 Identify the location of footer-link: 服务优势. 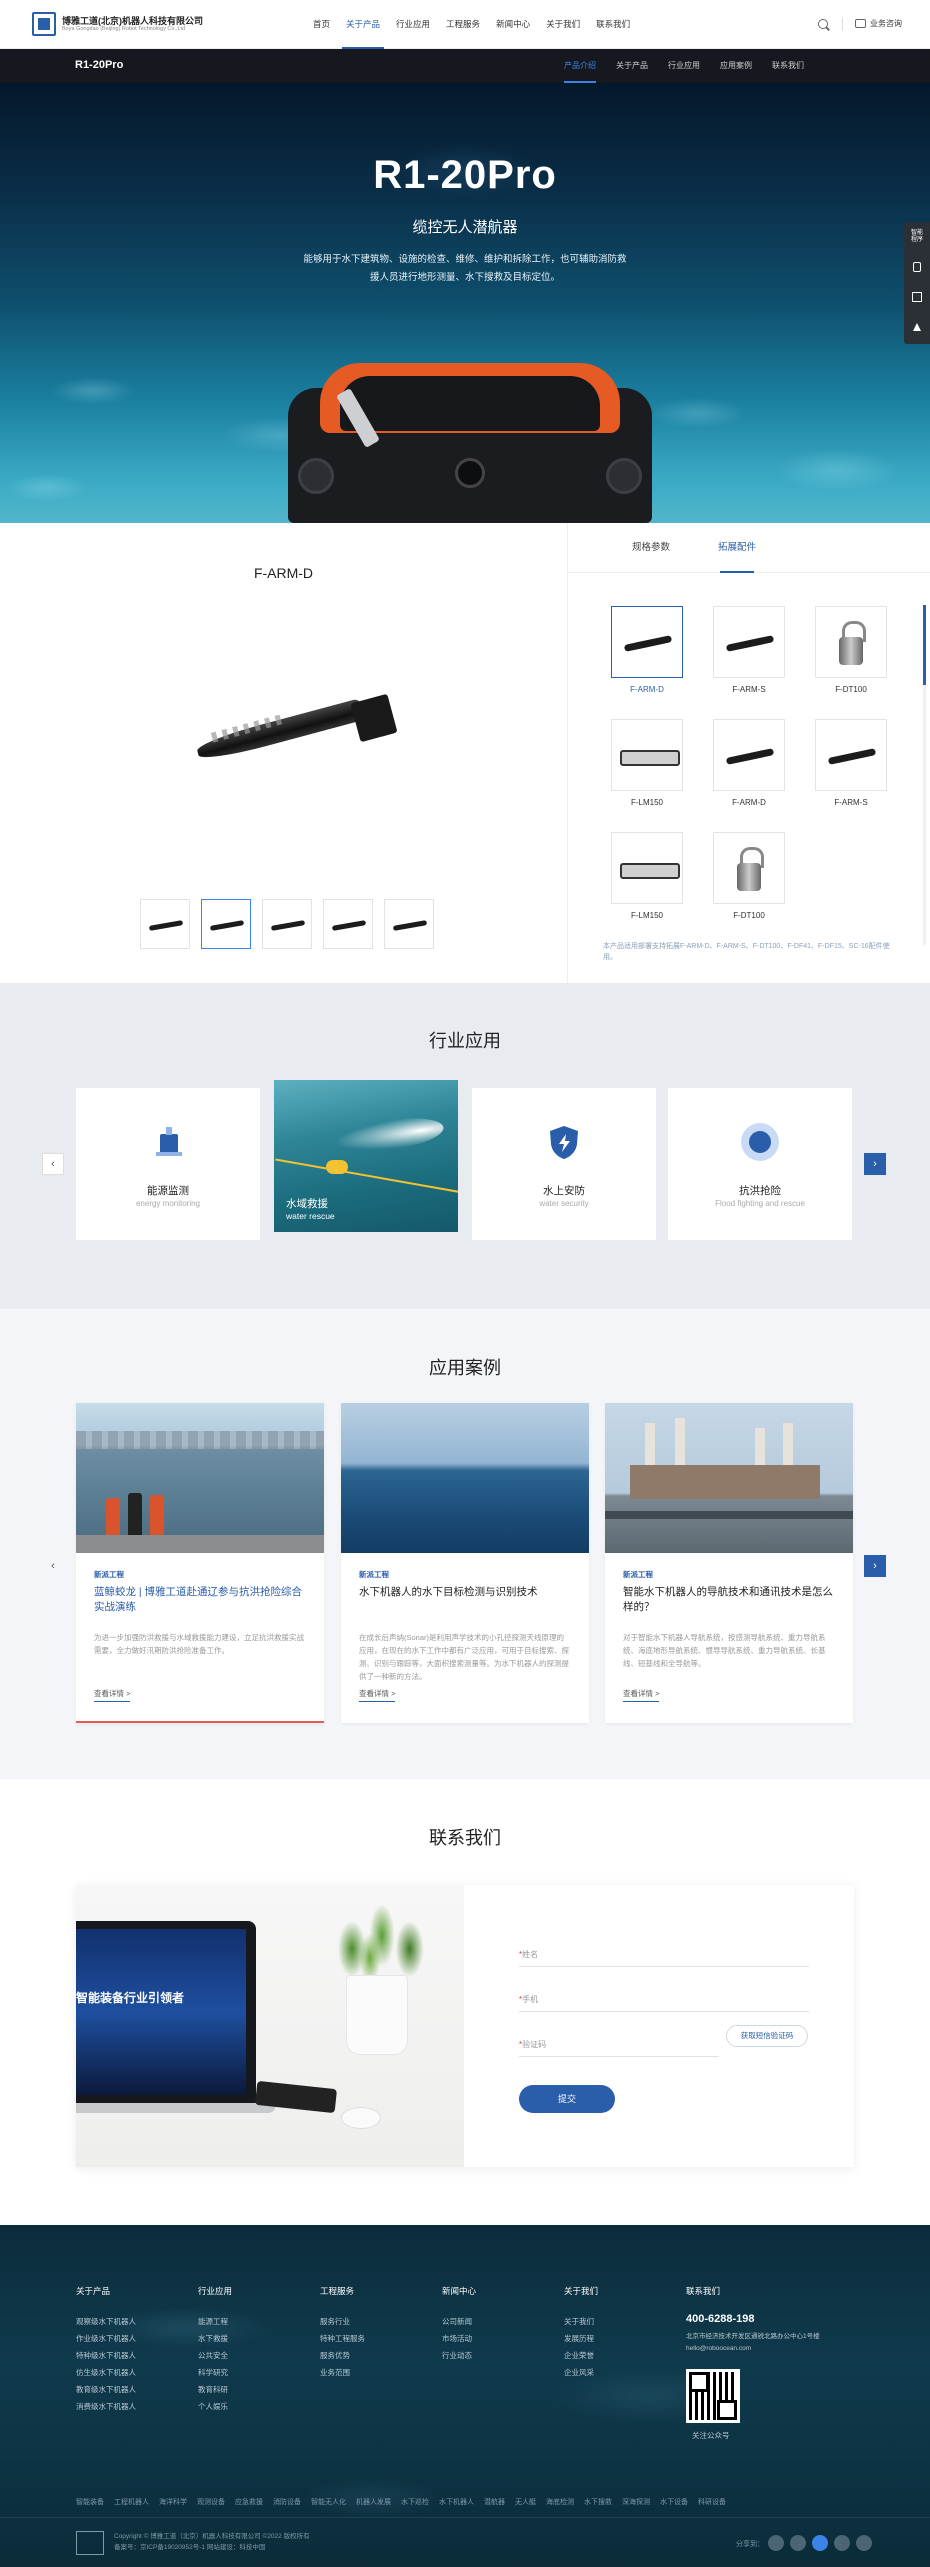
(375, 2355).